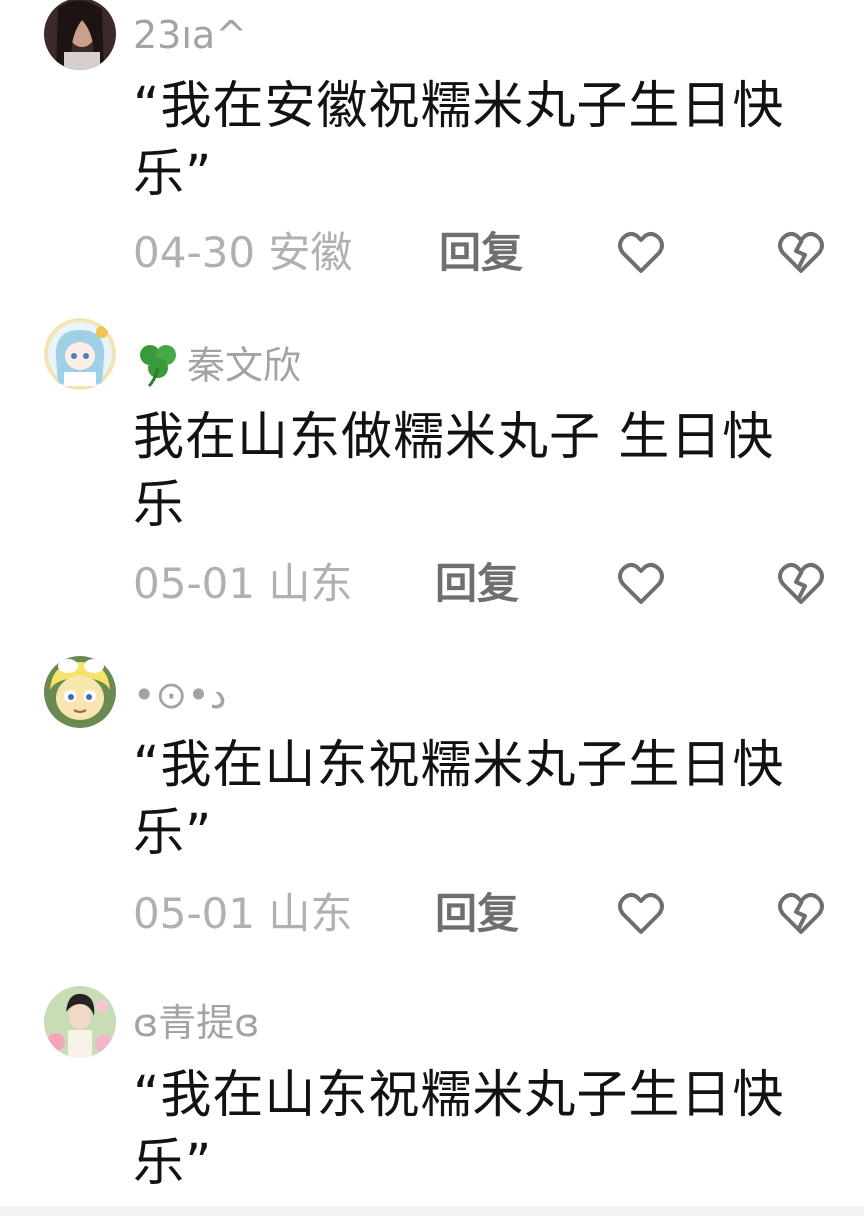 The width and height of the screenshot is (864, 1216). Describe the element at coordinates (454, 471) in the screenshot. I see `comment-text: 我在山东做糯米丸子 生日快乐` at that location.